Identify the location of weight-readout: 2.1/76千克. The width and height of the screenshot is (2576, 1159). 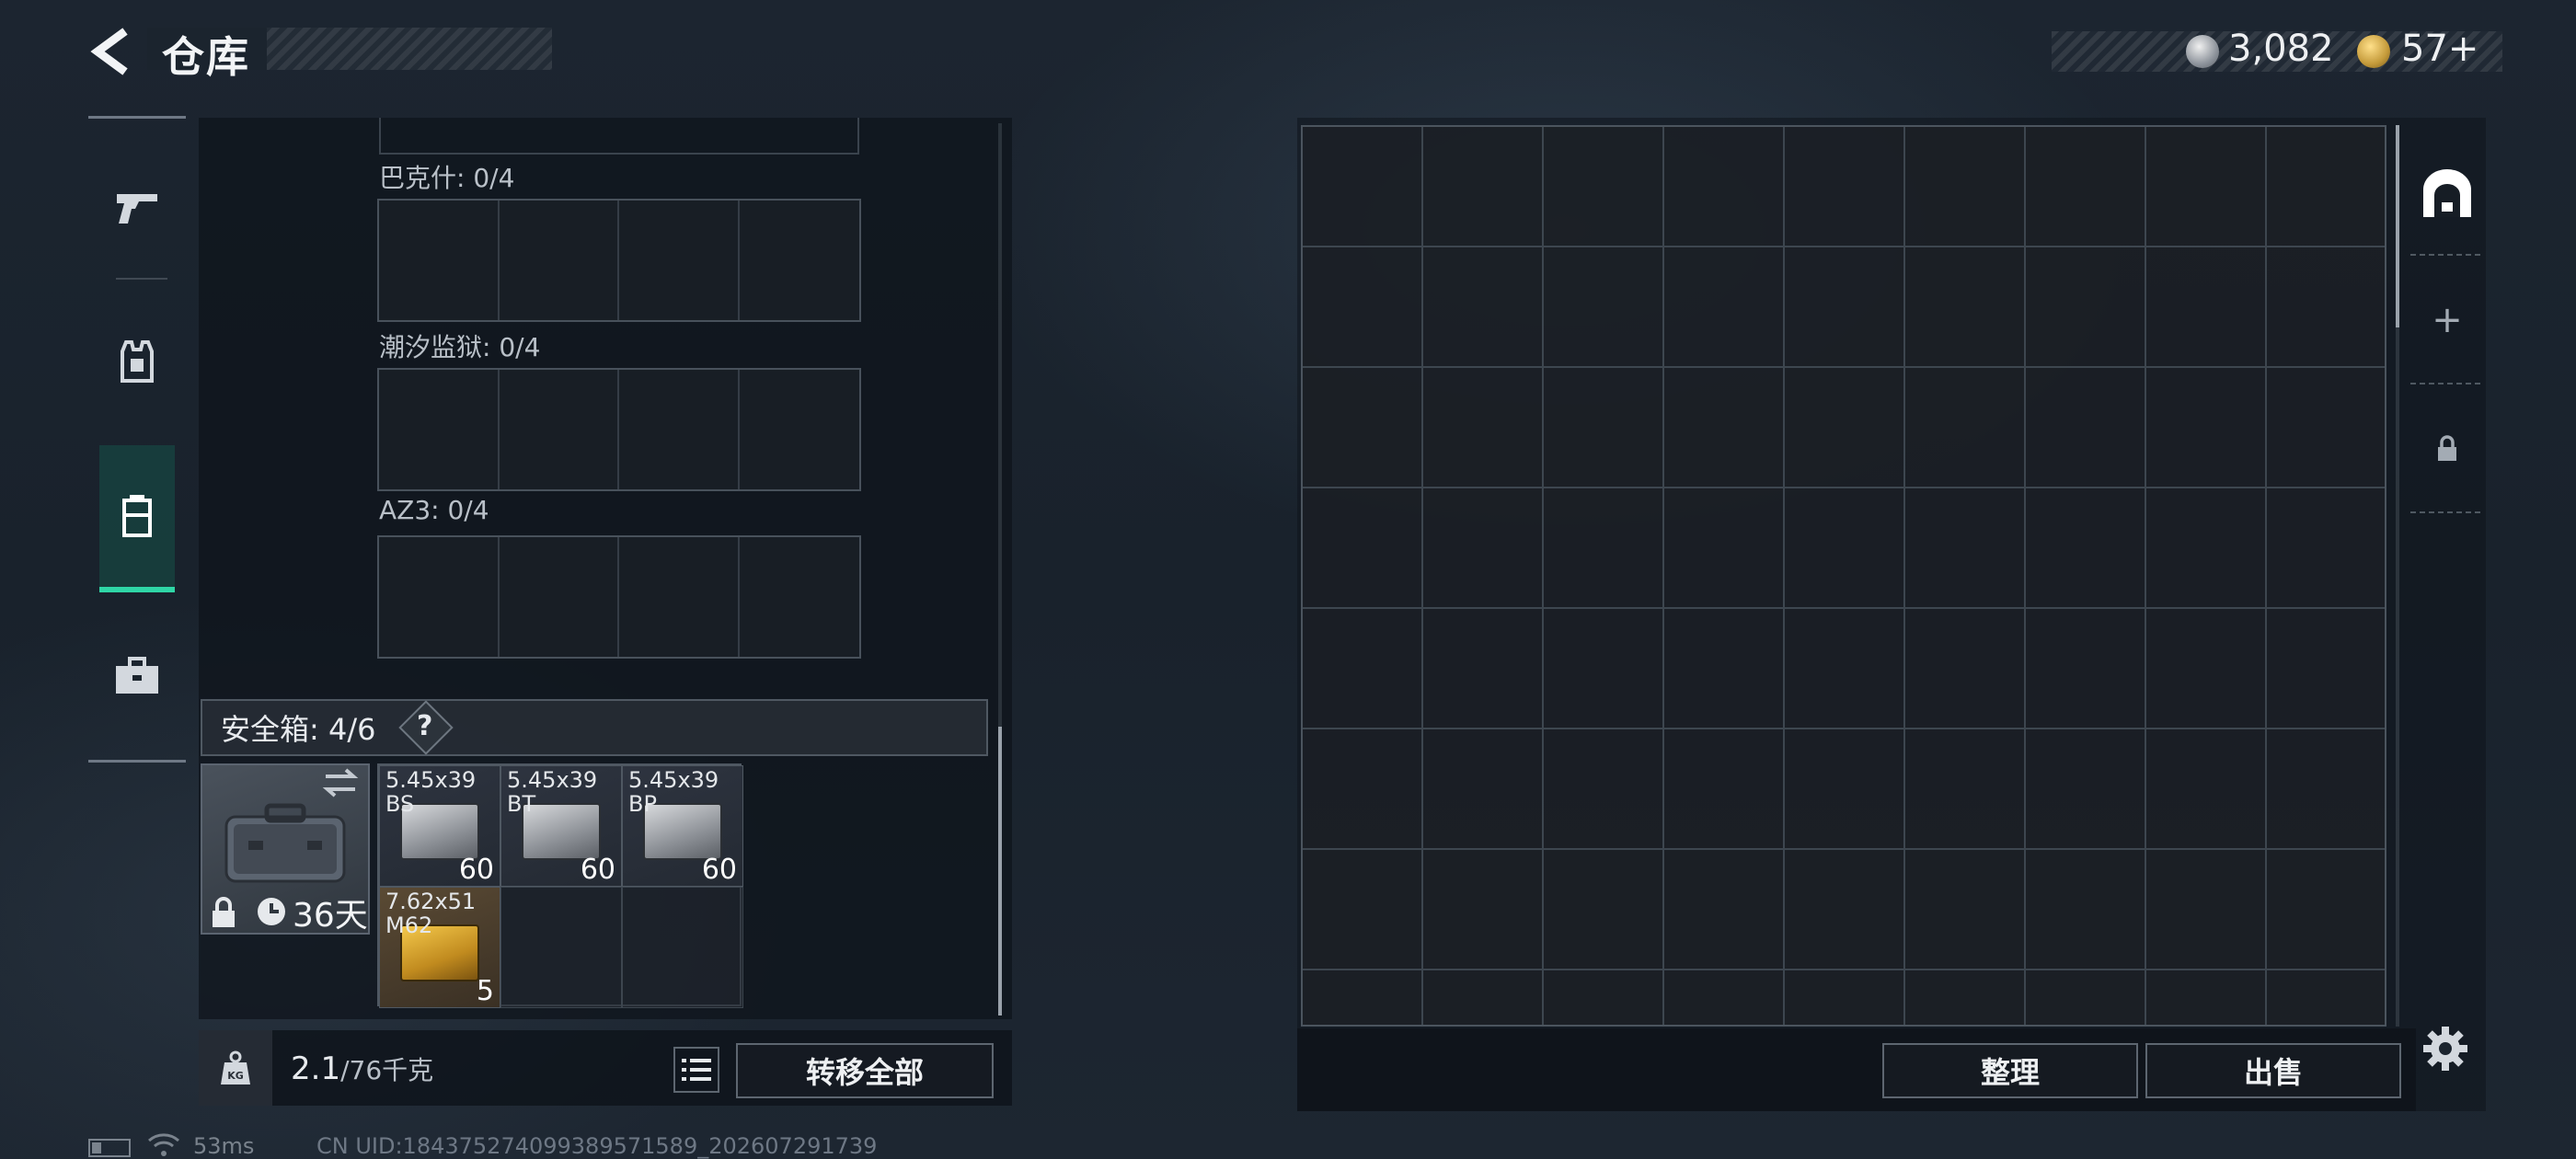
(362, 1068).